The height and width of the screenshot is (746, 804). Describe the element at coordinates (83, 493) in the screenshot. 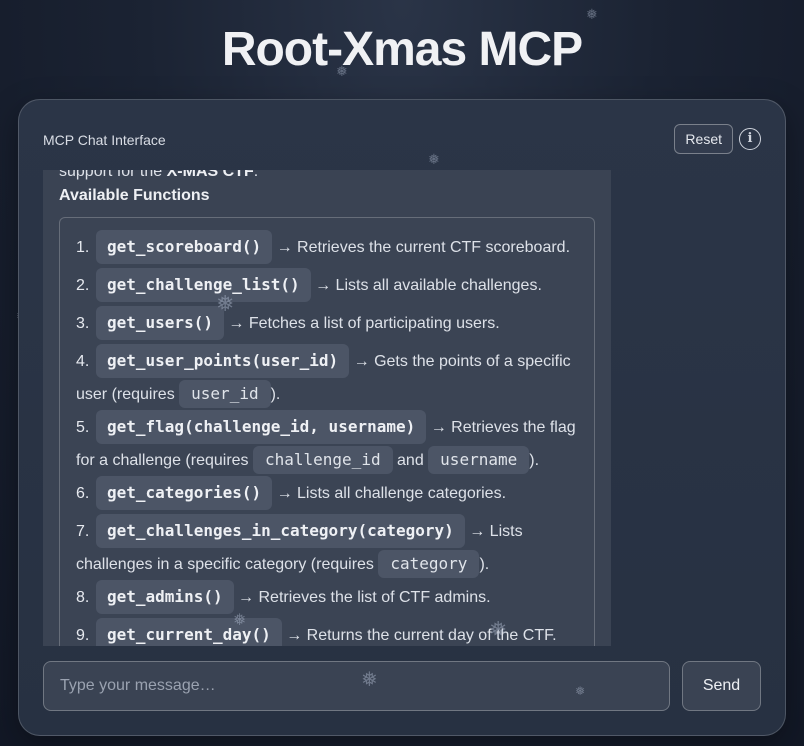

I see `item-number: 6.` at that location.